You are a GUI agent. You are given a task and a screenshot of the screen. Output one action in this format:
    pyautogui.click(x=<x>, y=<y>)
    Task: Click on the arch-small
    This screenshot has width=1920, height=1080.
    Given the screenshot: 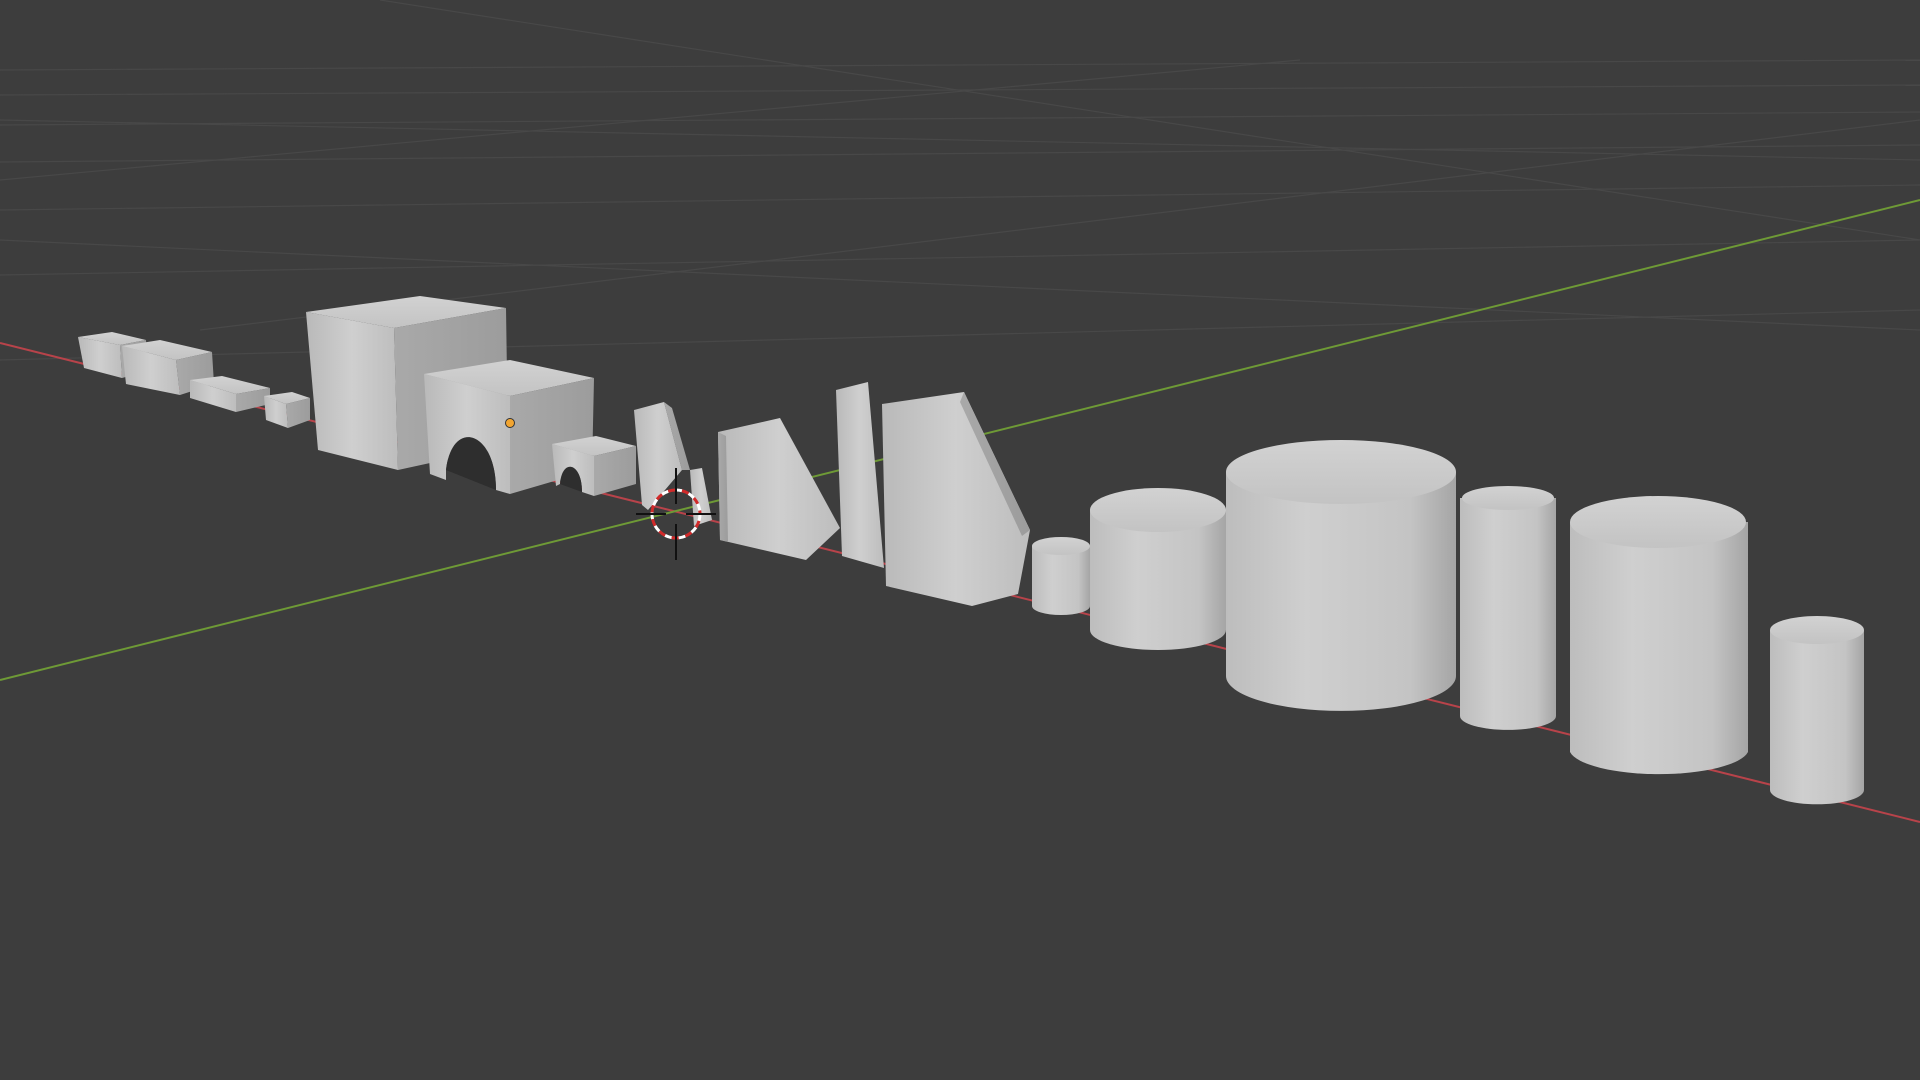 What is the action you would take?
    pyautogui.click(x=594, y=466)
    